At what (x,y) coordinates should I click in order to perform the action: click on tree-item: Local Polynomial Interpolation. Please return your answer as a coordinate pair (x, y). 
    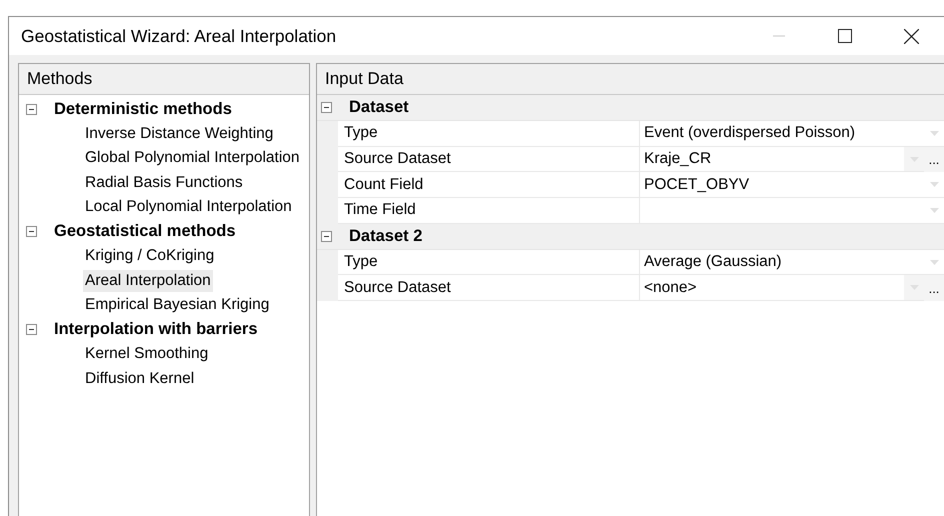
    Looking at the image, I should click on (188, 207).